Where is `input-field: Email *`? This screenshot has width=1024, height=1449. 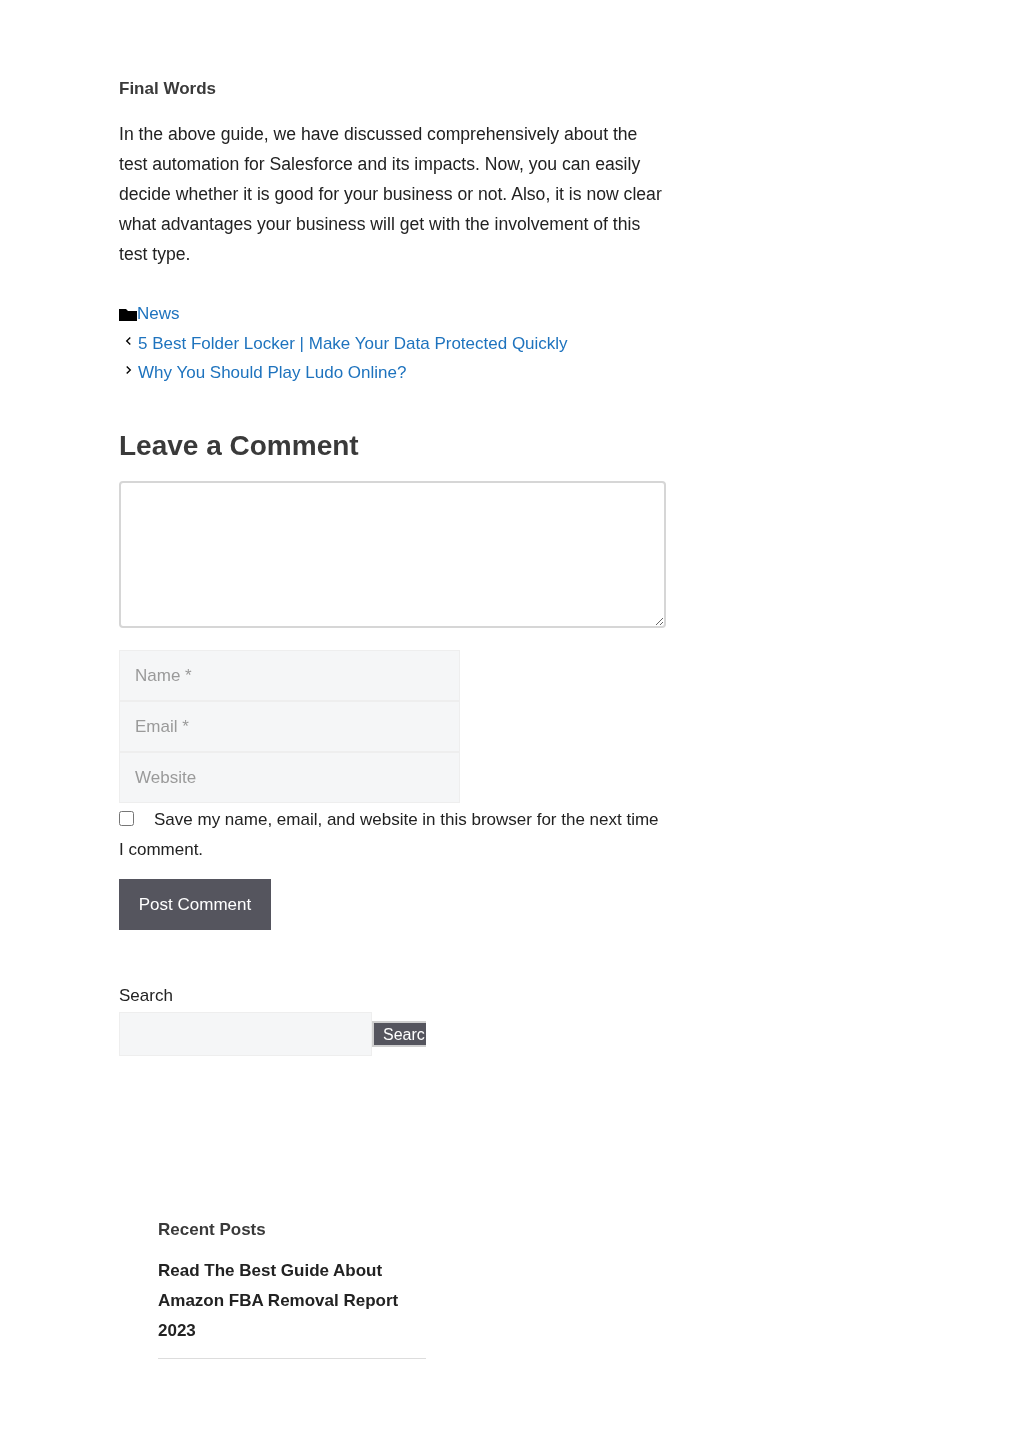
input-field: Email * is located at coordinates (289, 726).